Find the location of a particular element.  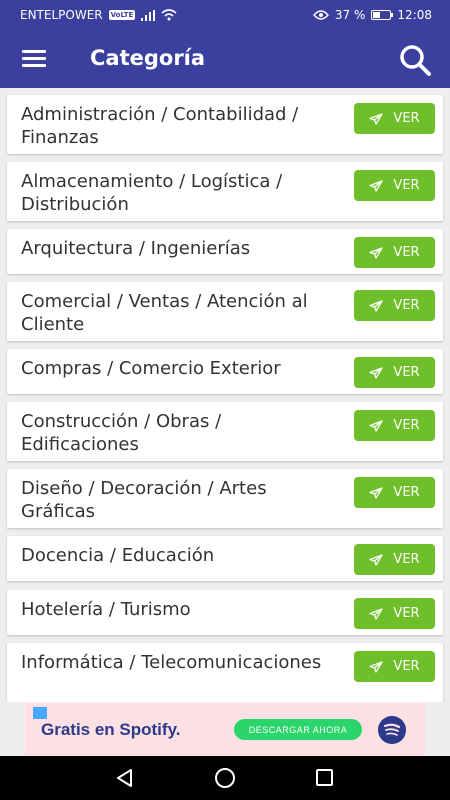

battery-fill is located at coordinates (376, 15).